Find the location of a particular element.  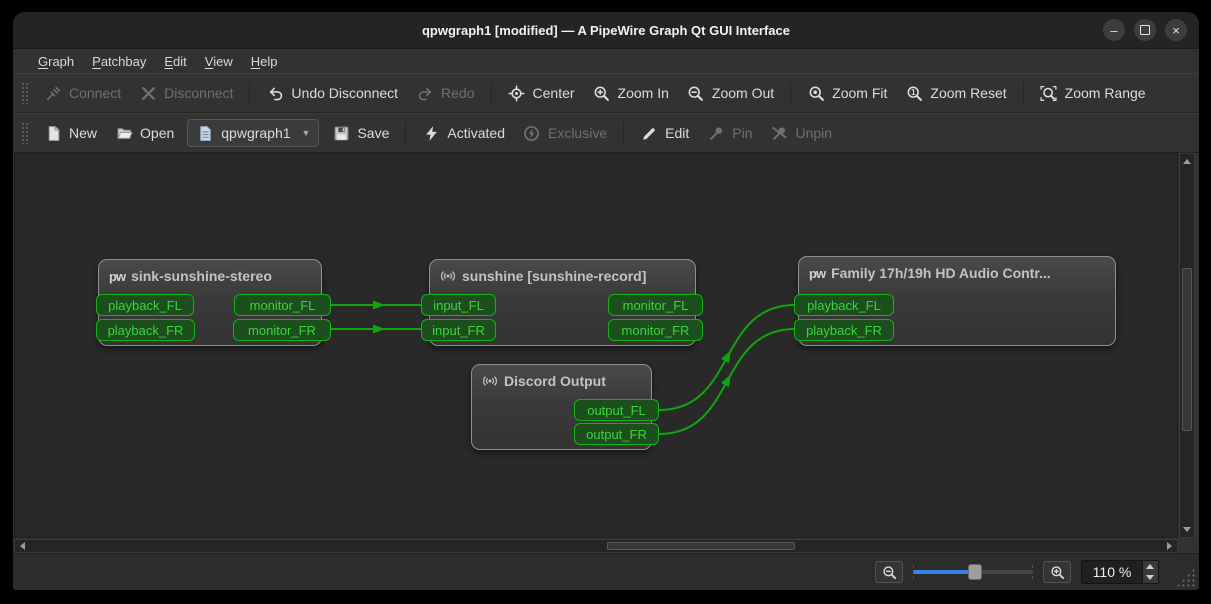

node-header: sunshine [sunshine-record] is located at coordinates (562, 272).